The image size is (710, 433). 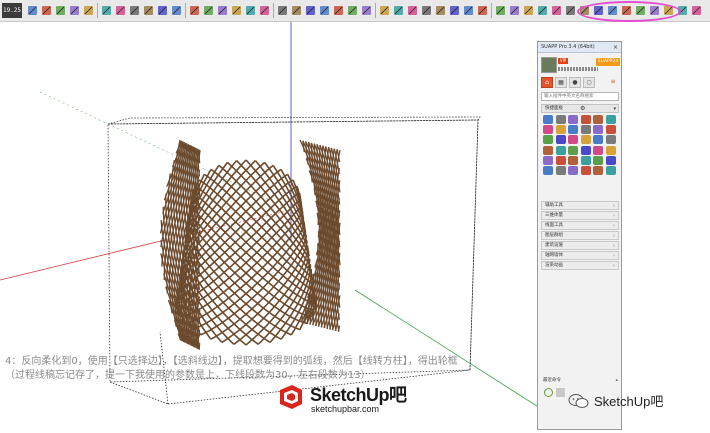 I want to click on category-item: 线面工具 ›, so click(x=580, y=225).